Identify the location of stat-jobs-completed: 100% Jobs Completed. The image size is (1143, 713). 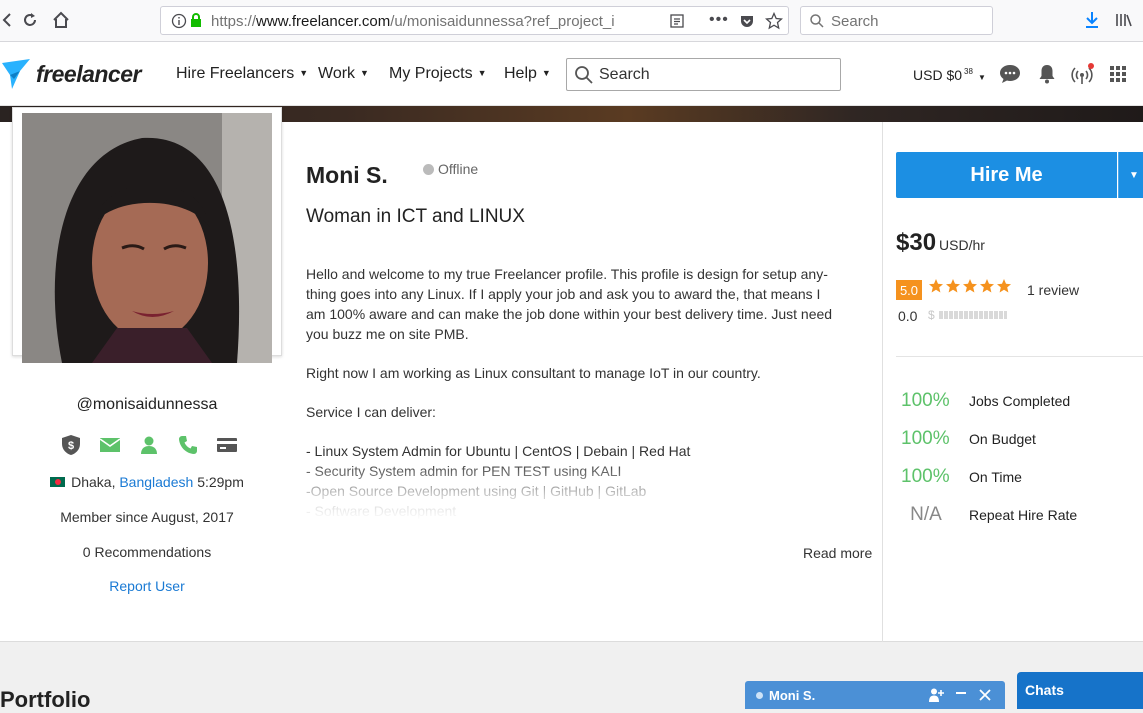
(1019, 402).